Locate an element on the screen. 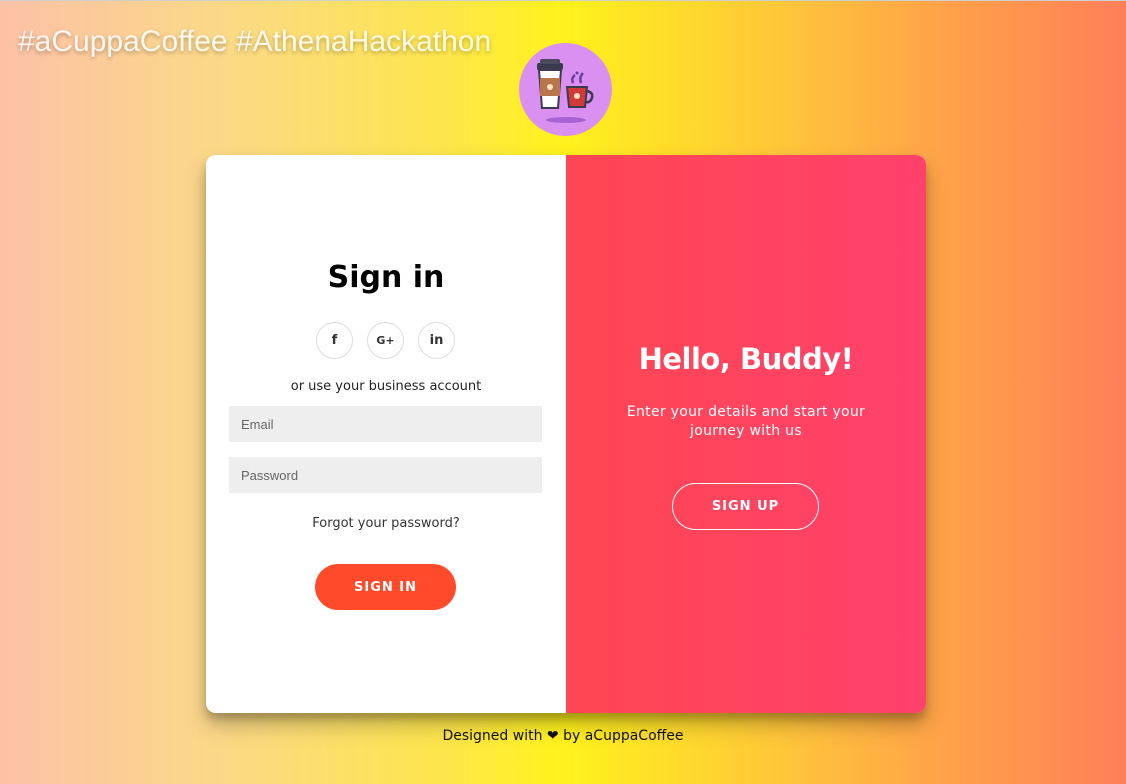 The width and height of the screenshot is (1126, 784). password-field is located at coordinates (385, 475).